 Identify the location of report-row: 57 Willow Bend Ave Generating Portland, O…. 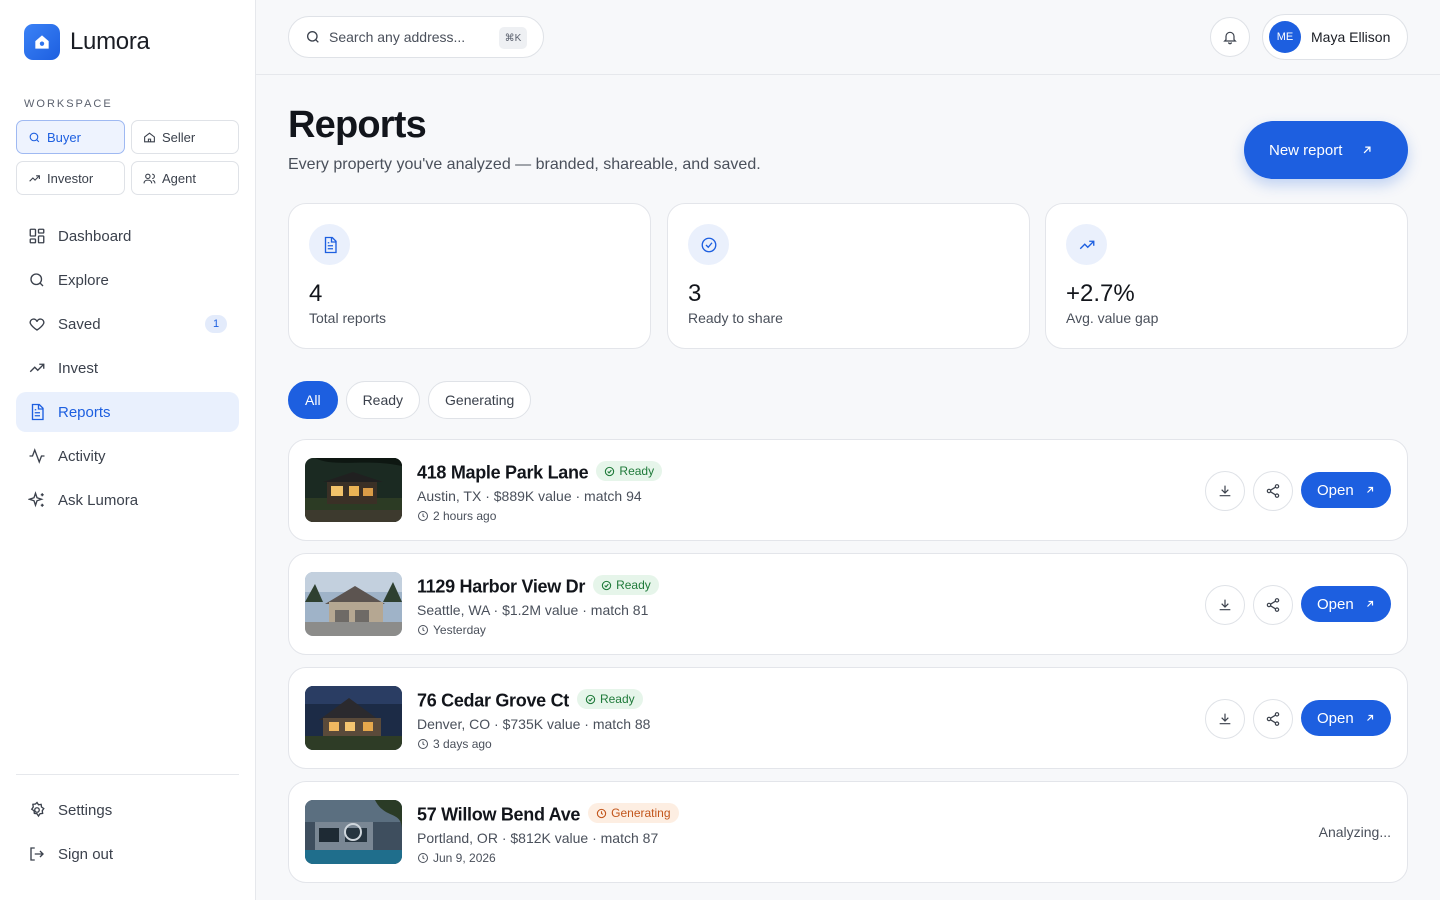
(848, 832).